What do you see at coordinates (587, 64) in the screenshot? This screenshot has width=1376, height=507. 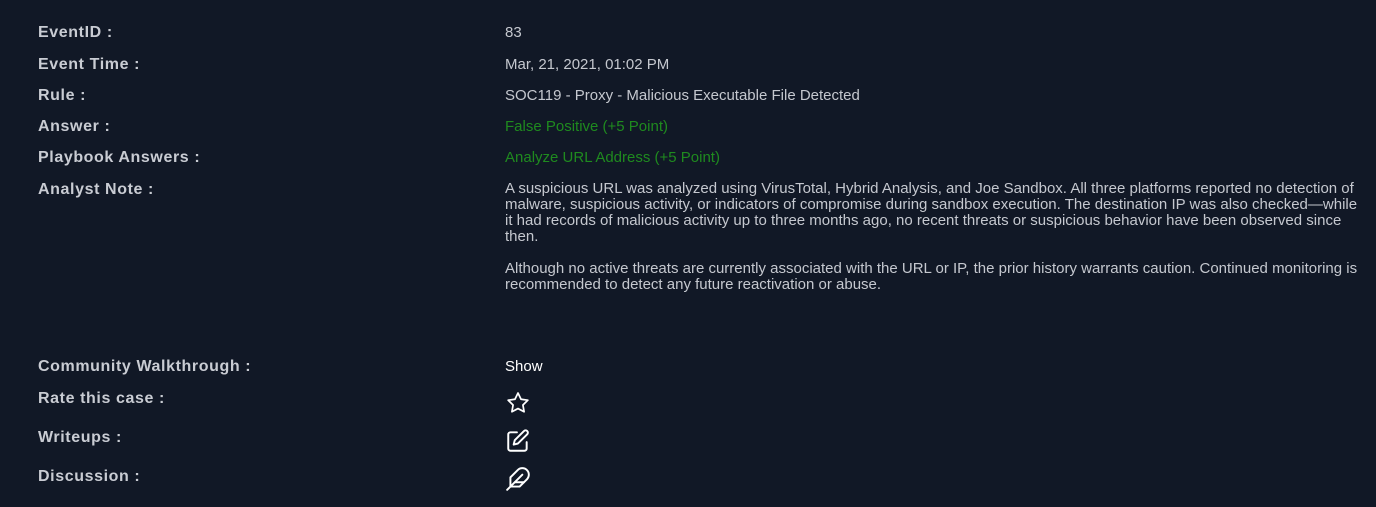 I see `event-time-value: Mar, 21, 2021, 01:02 PM` at bounding box center [587, 64].